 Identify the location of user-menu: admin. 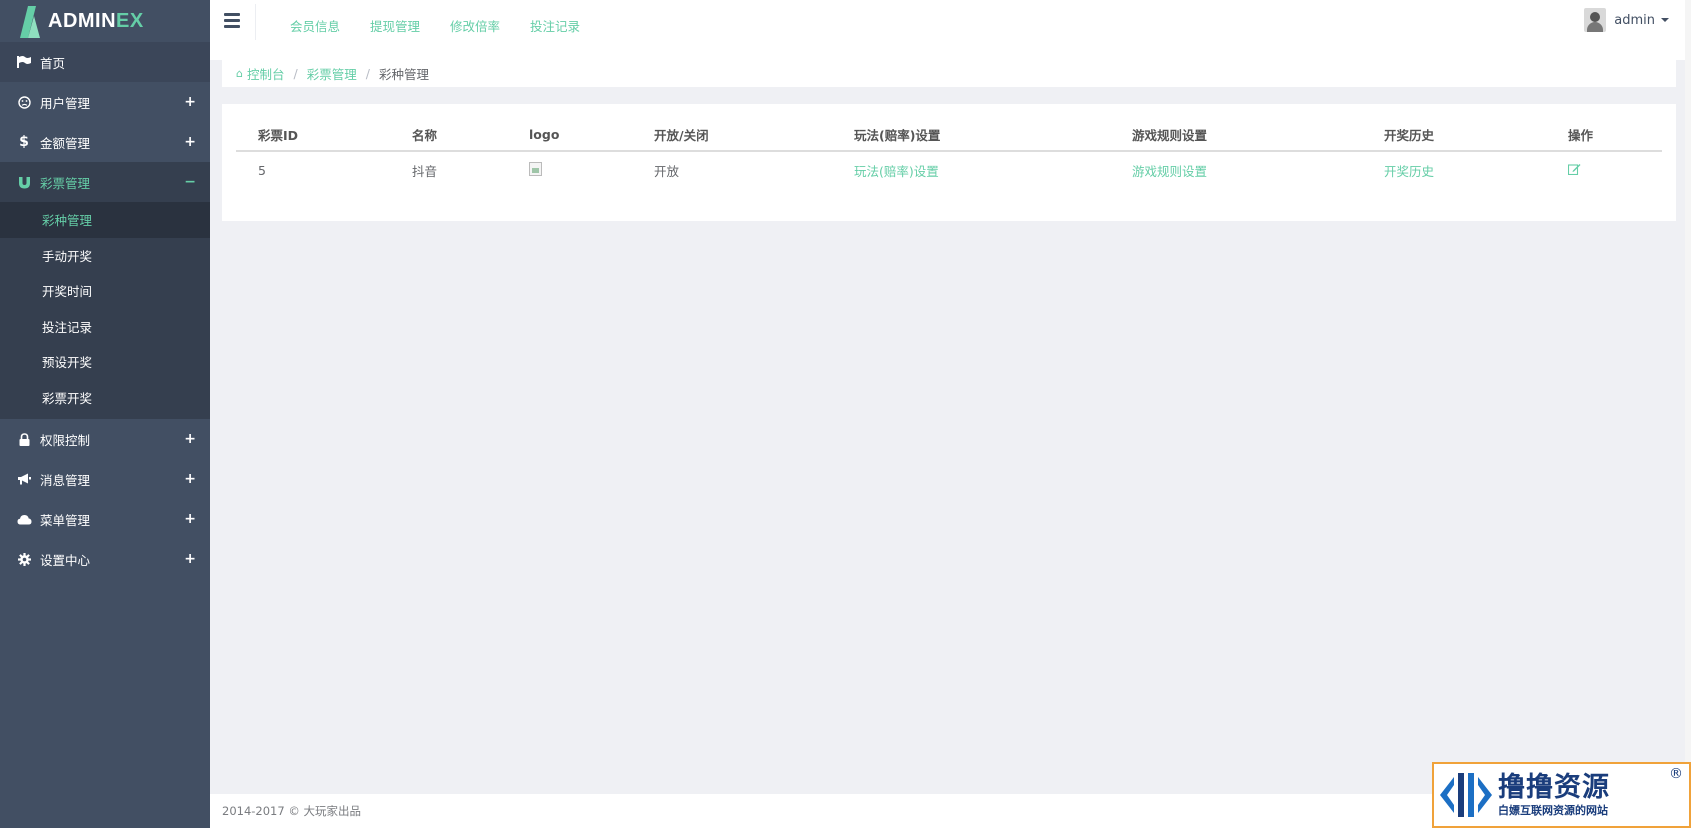
(1626, 20).